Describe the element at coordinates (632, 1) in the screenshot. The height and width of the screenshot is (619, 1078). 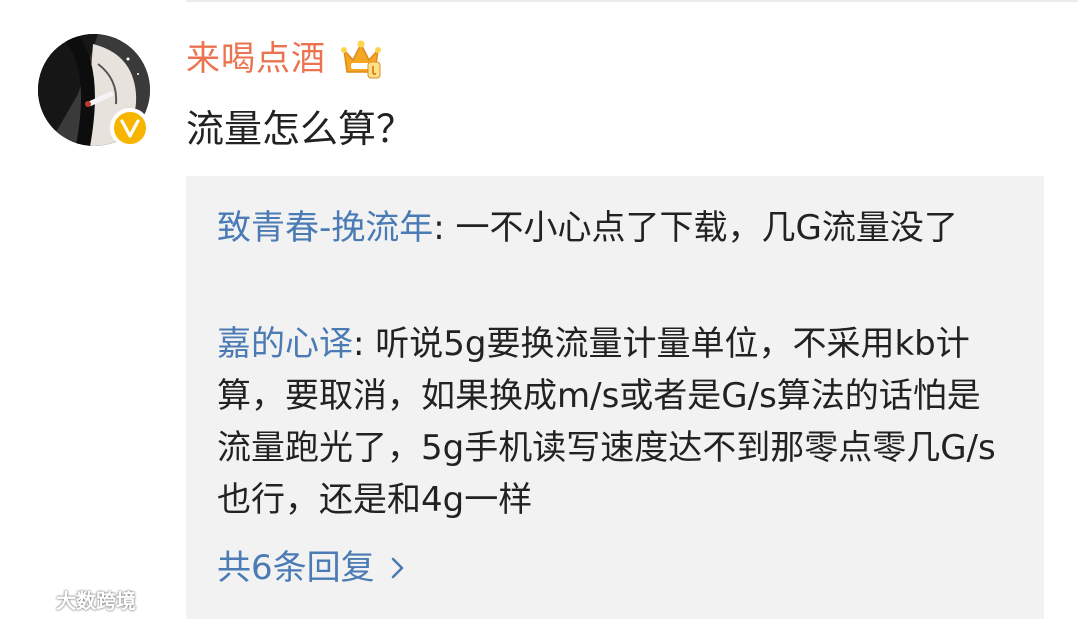
I see `top-divider` at that location.